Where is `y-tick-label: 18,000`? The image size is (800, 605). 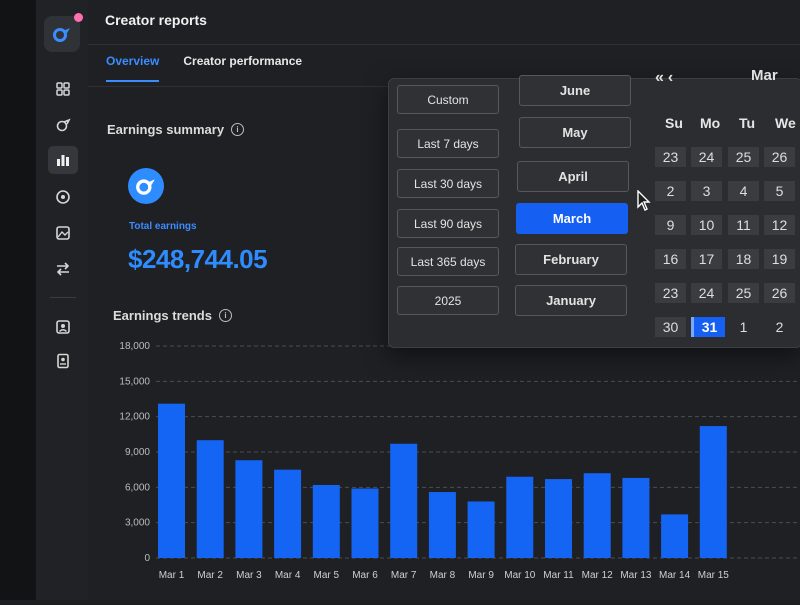 y-tick-label: 18,000 is located at coordinates (134, 346).